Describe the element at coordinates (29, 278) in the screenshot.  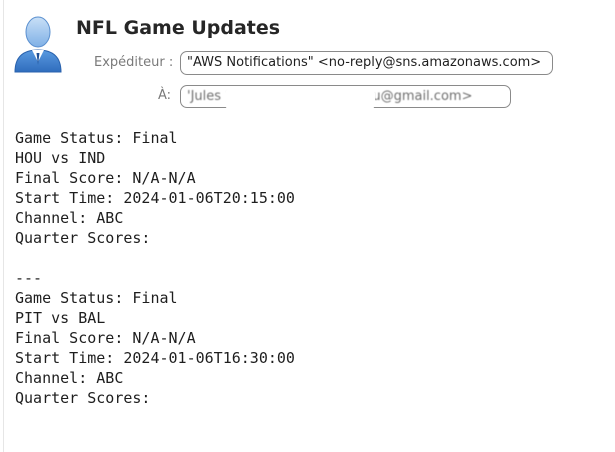
I see `body-line: ---` at that location.